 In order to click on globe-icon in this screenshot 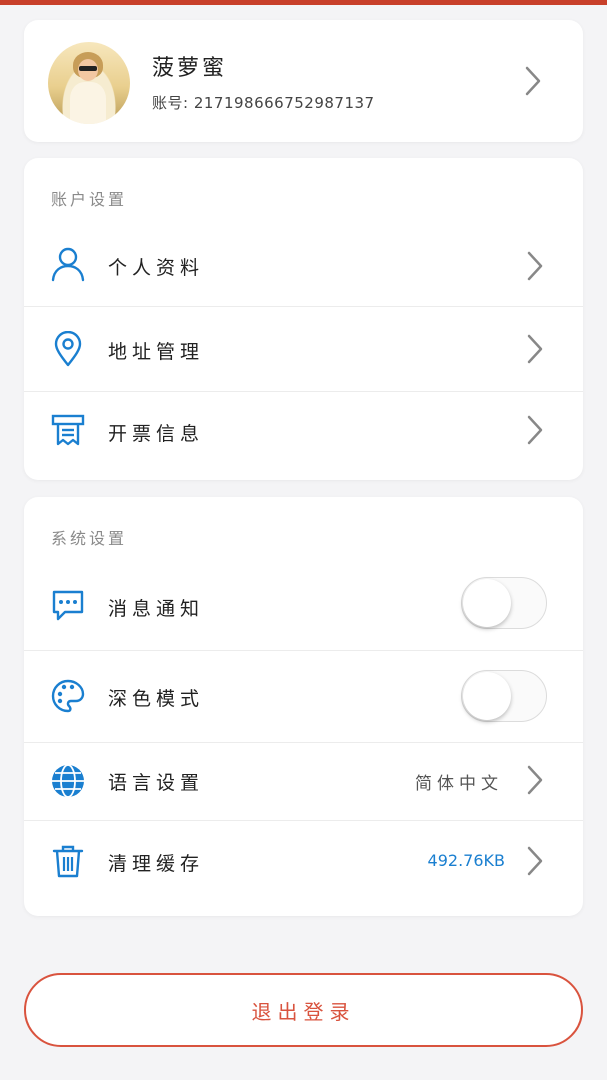, I will do `click(68, 781)`.